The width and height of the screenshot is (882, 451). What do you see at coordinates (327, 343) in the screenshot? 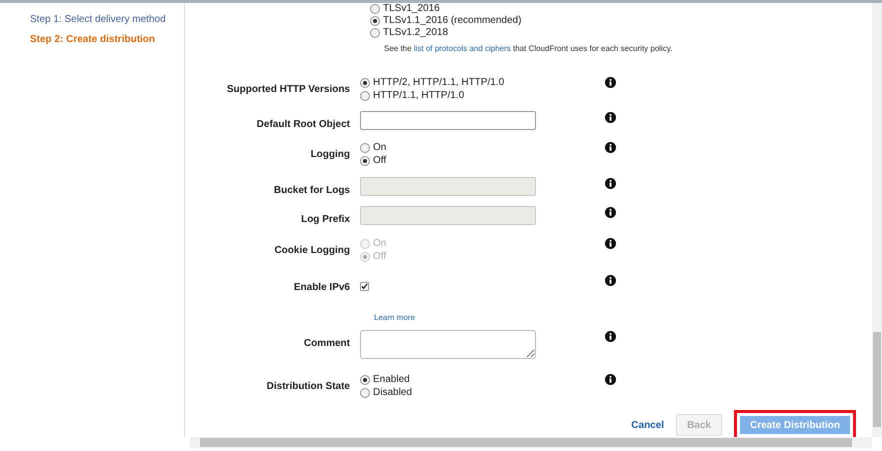
I see `field-label: Comment` at bounding box center [327, 343].